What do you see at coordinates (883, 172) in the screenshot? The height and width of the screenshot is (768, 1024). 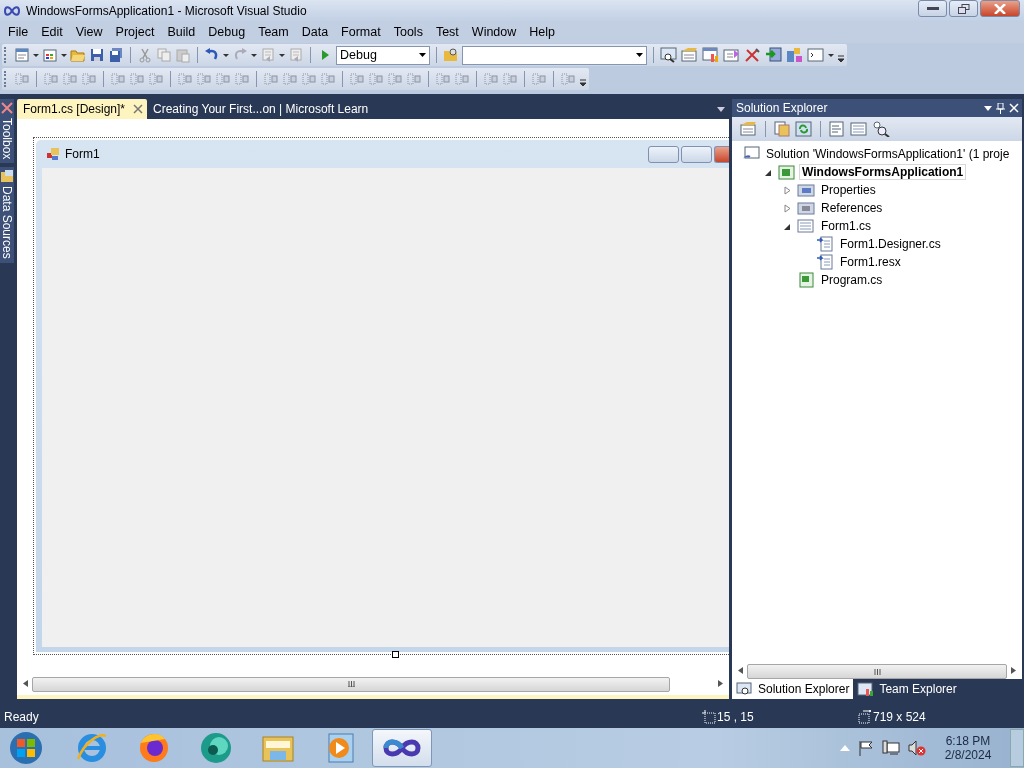 I see `tree-item: WindowsFormsApplication1` at bounding box center [883, 172].